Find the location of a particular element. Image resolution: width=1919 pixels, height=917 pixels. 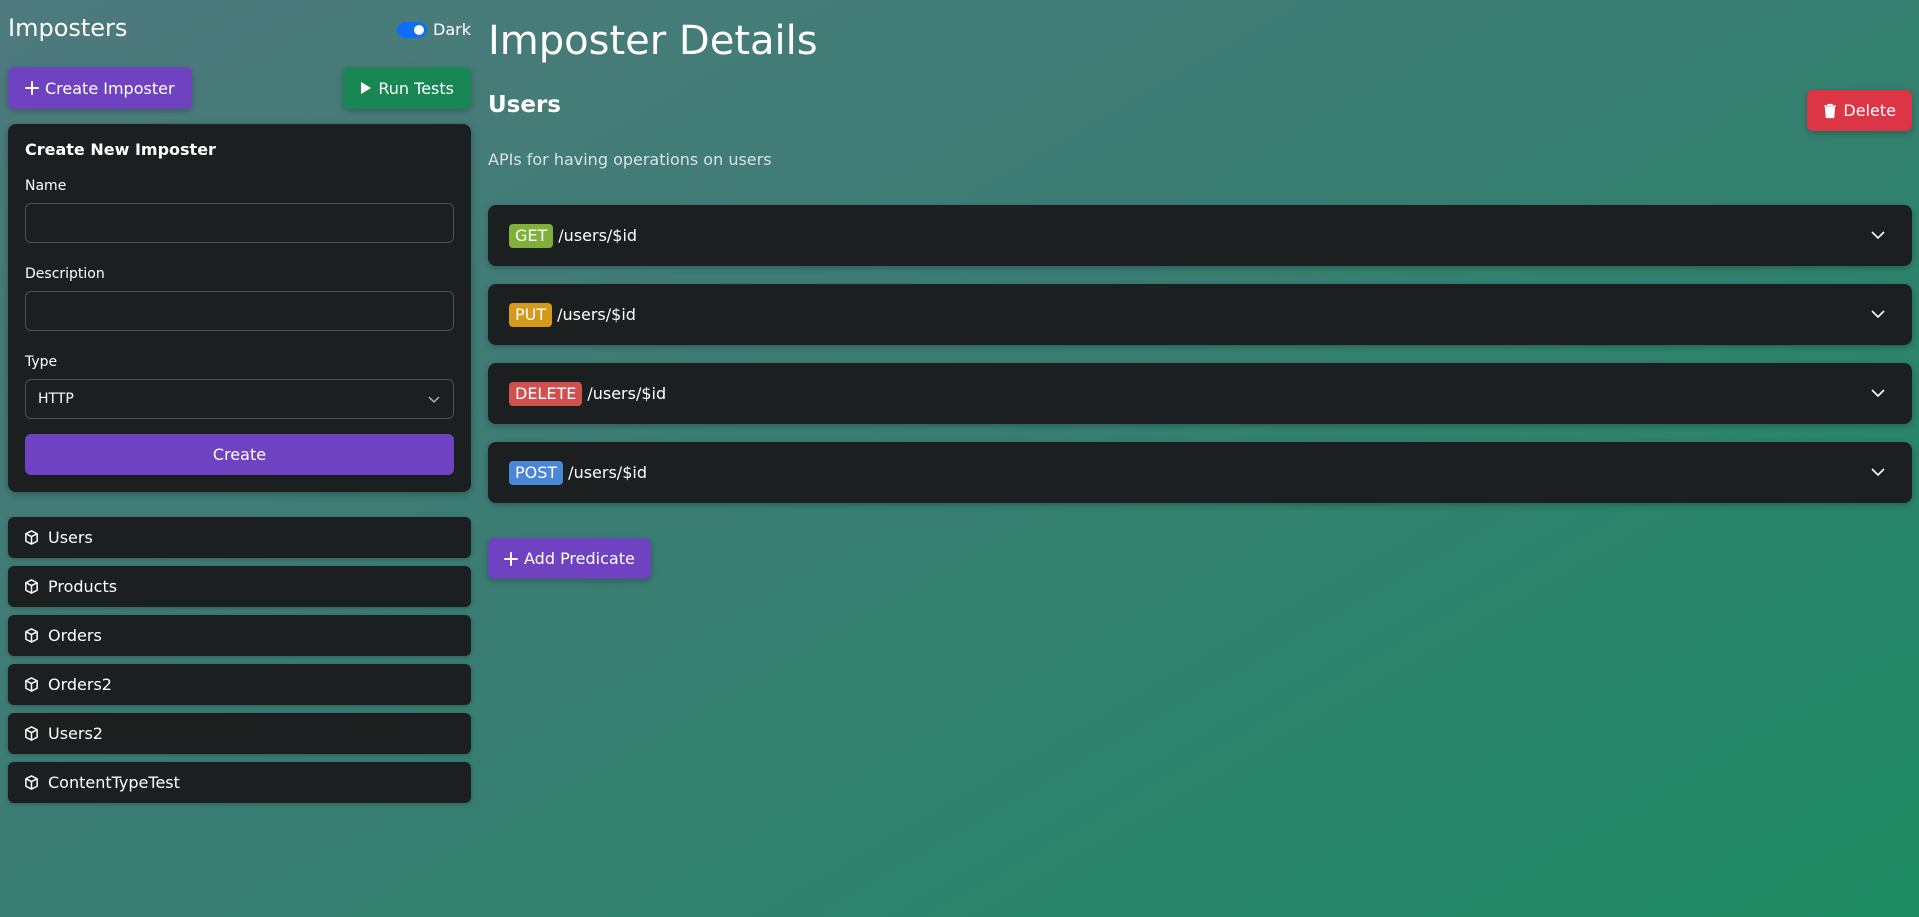

imposter-name: Orders2 is located at coordinates (80, 684).